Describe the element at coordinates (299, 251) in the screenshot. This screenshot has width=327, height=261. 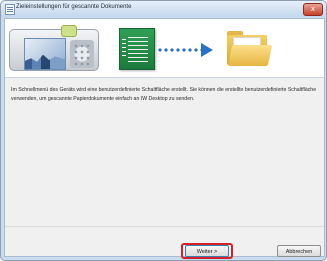
I see `cancel-button: Abbrechen` at that location.